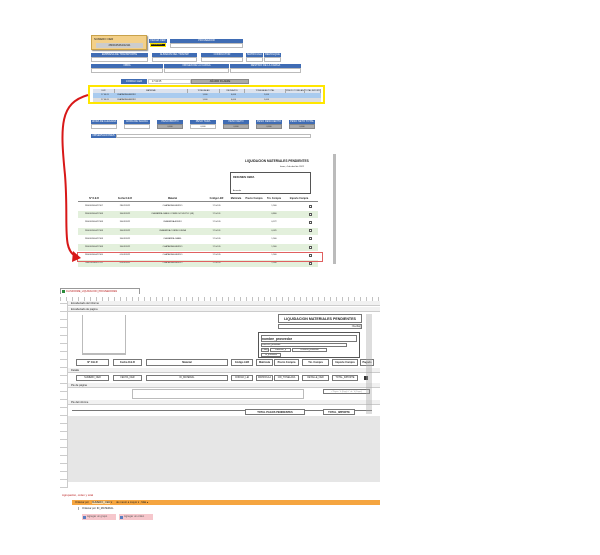  Describe the element at coordinates (274, 222) in the screenshot. I see `report-cell: 0,272` at that location.